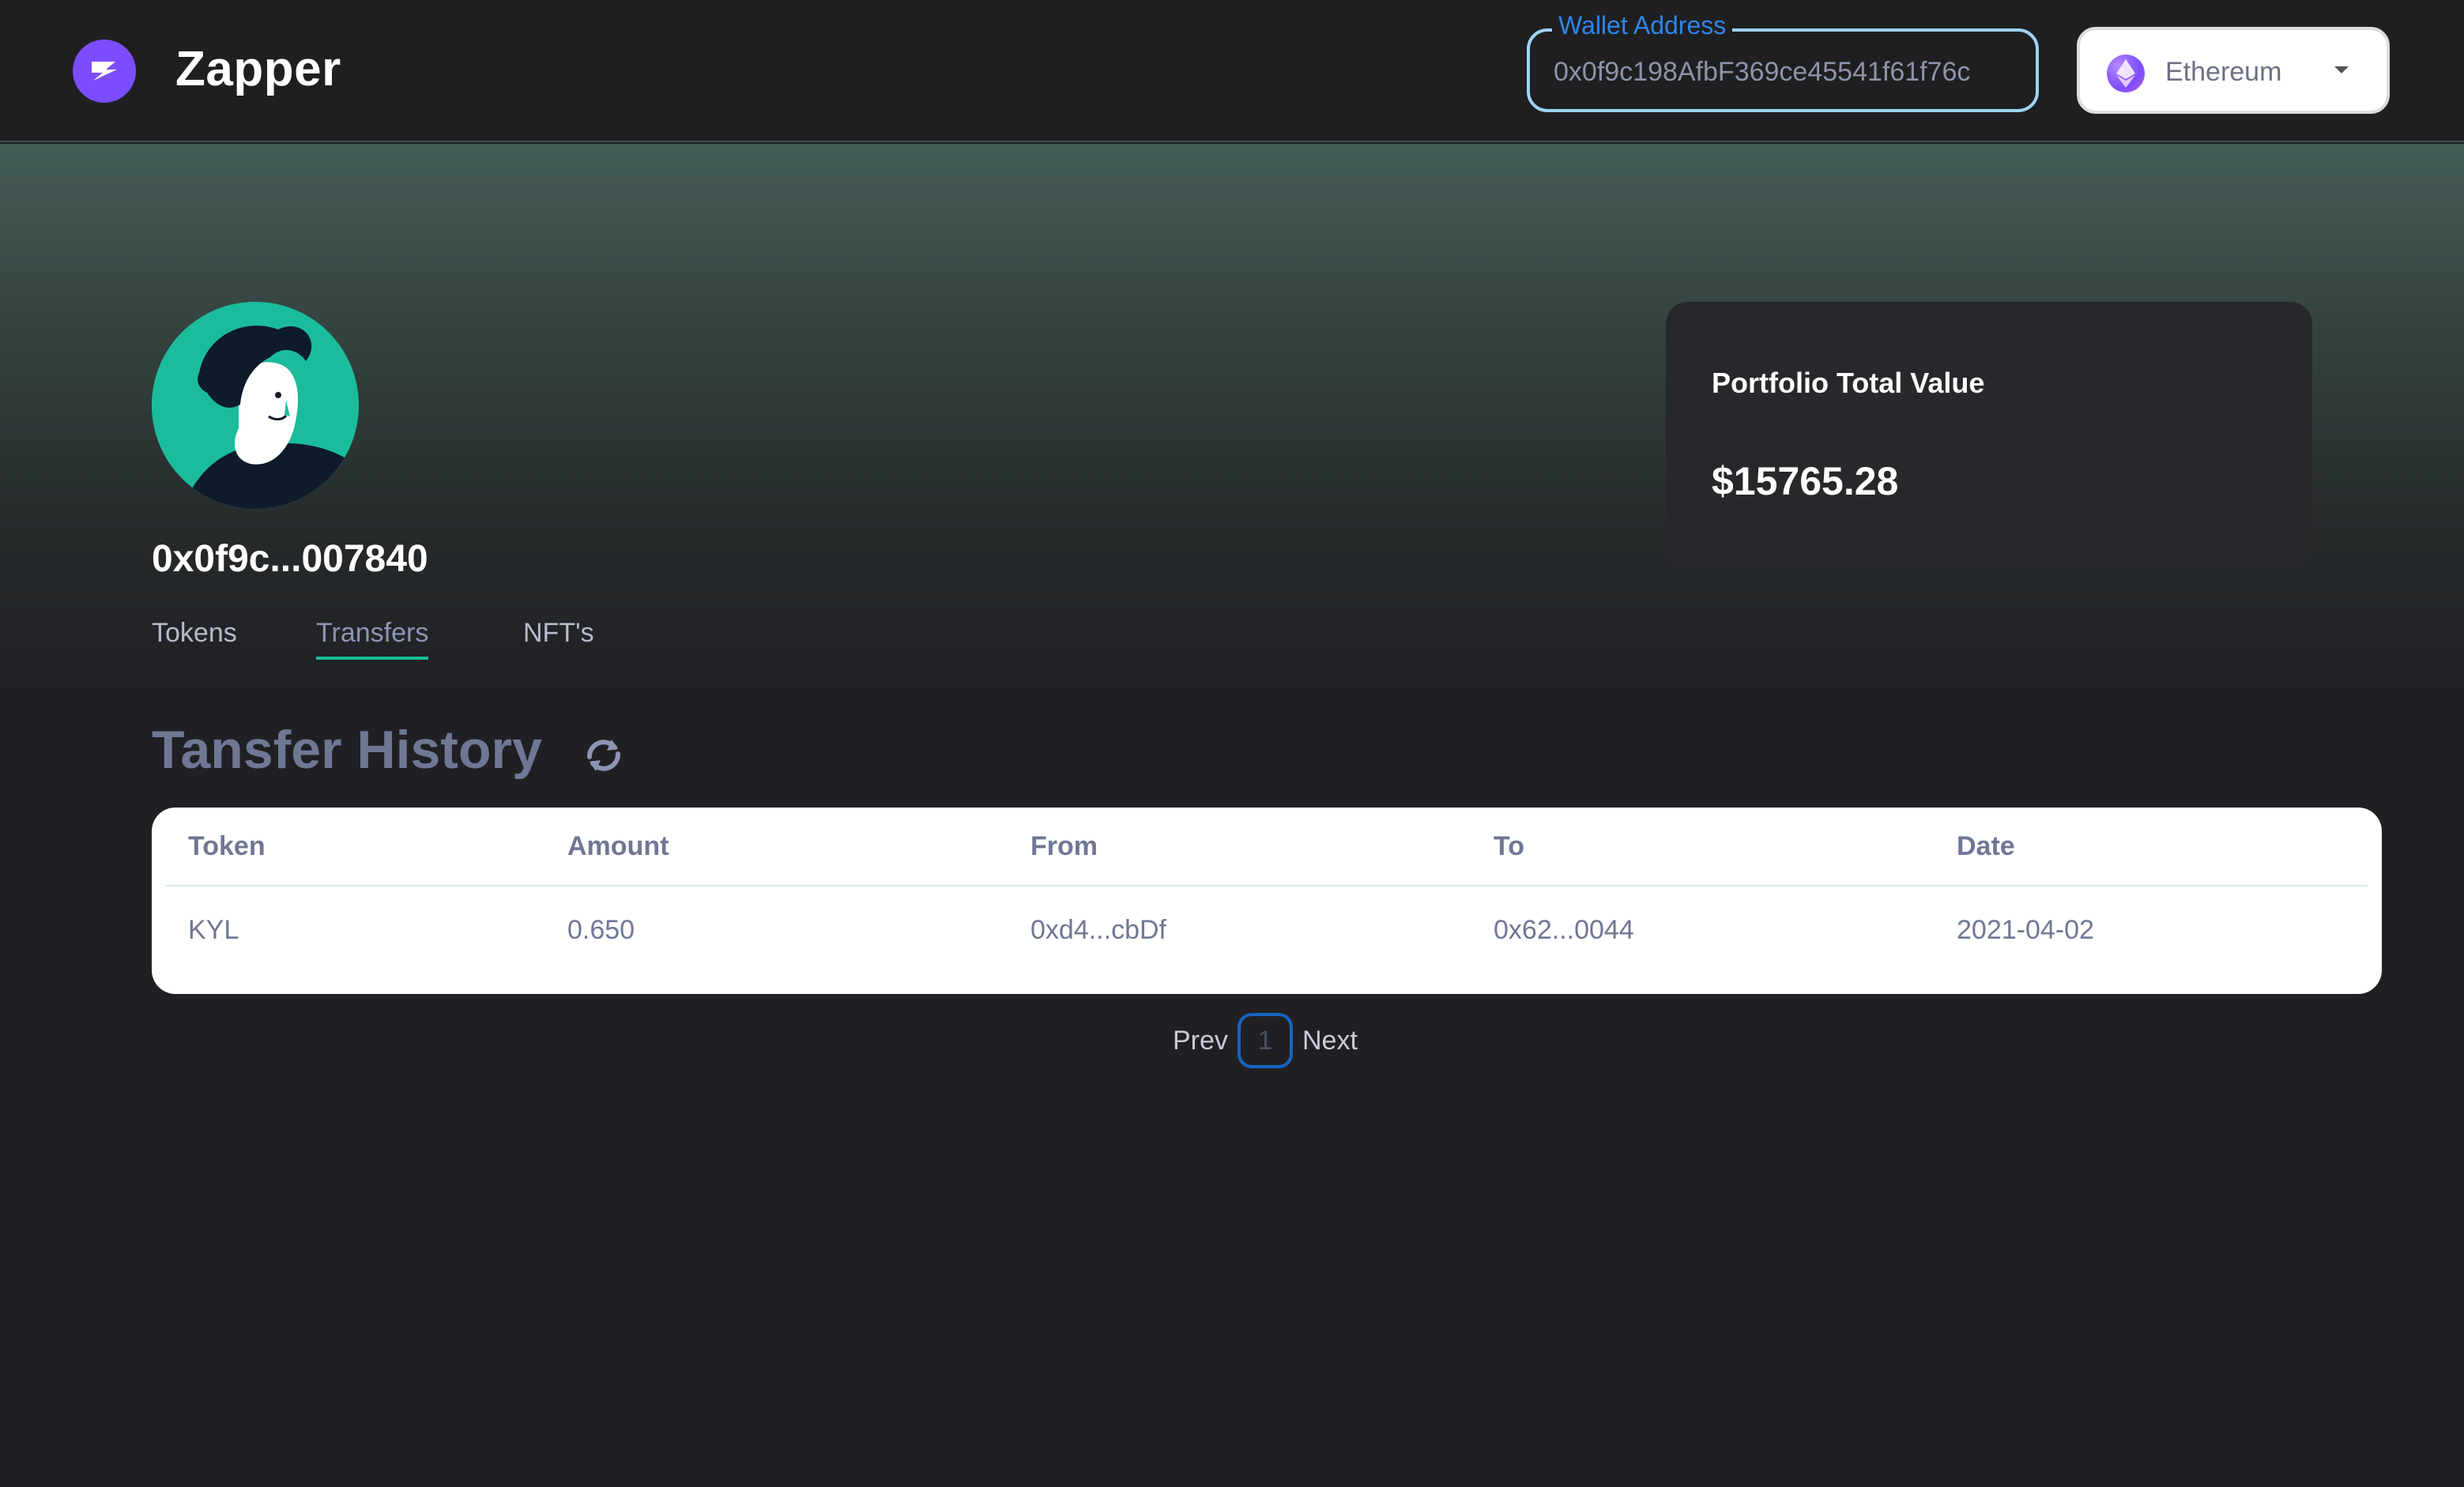 This screenshot has height=1487, width=2464. I want to click on column-header-token: Token, so click(227, 846).